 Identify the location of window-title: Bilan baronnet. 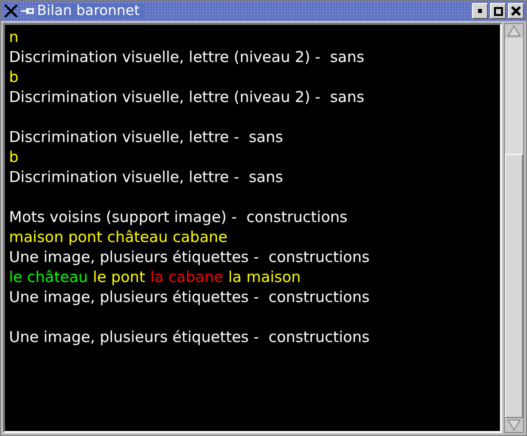
(90, 11).